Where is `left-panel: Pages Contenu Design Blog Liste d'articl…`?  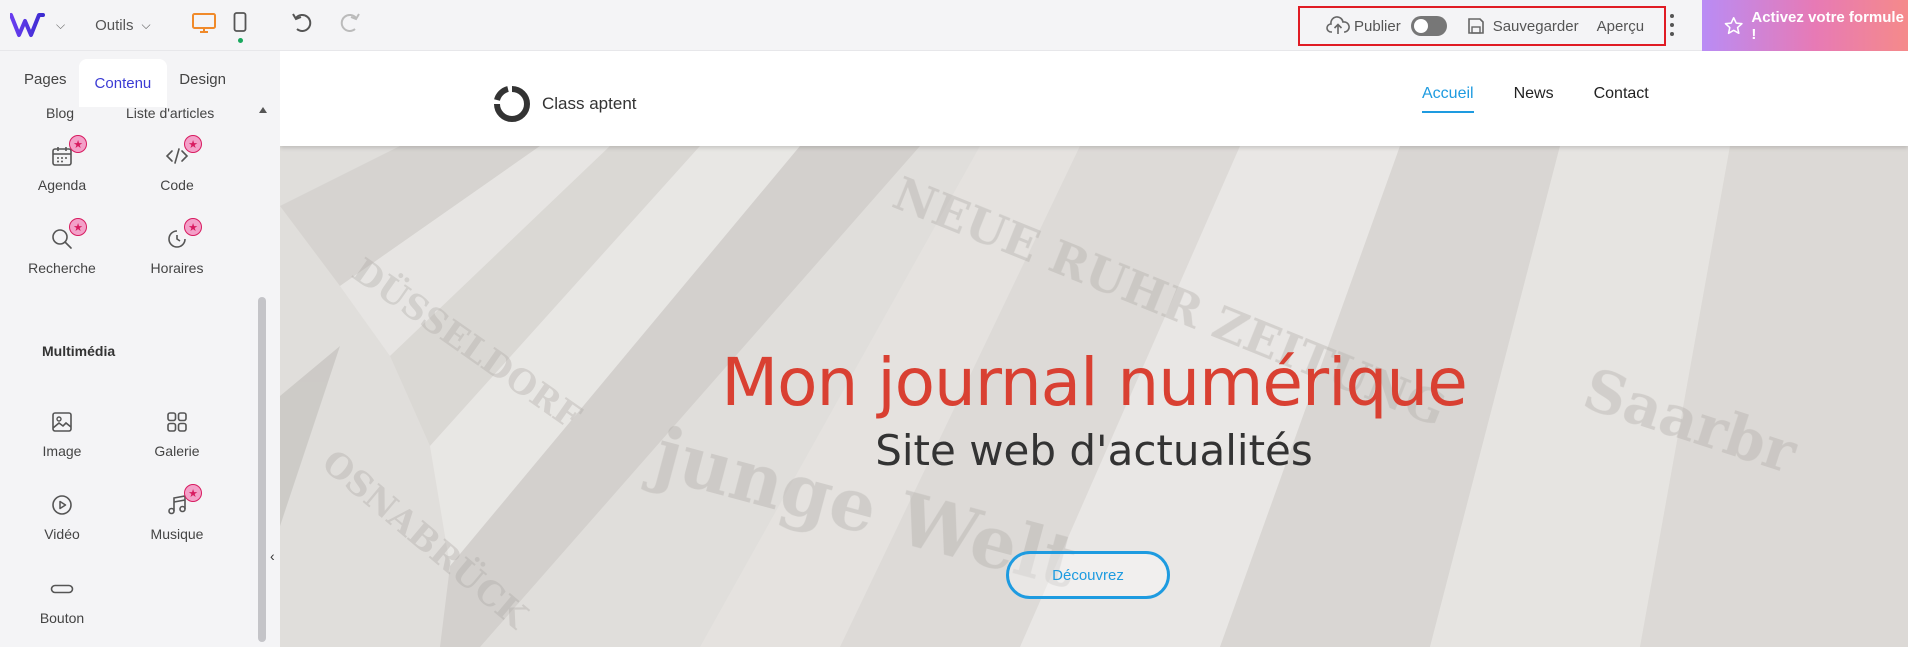 left-panel: Pages Contenu Design Blog Liste d'articl… is located at coordinates (137, 349).